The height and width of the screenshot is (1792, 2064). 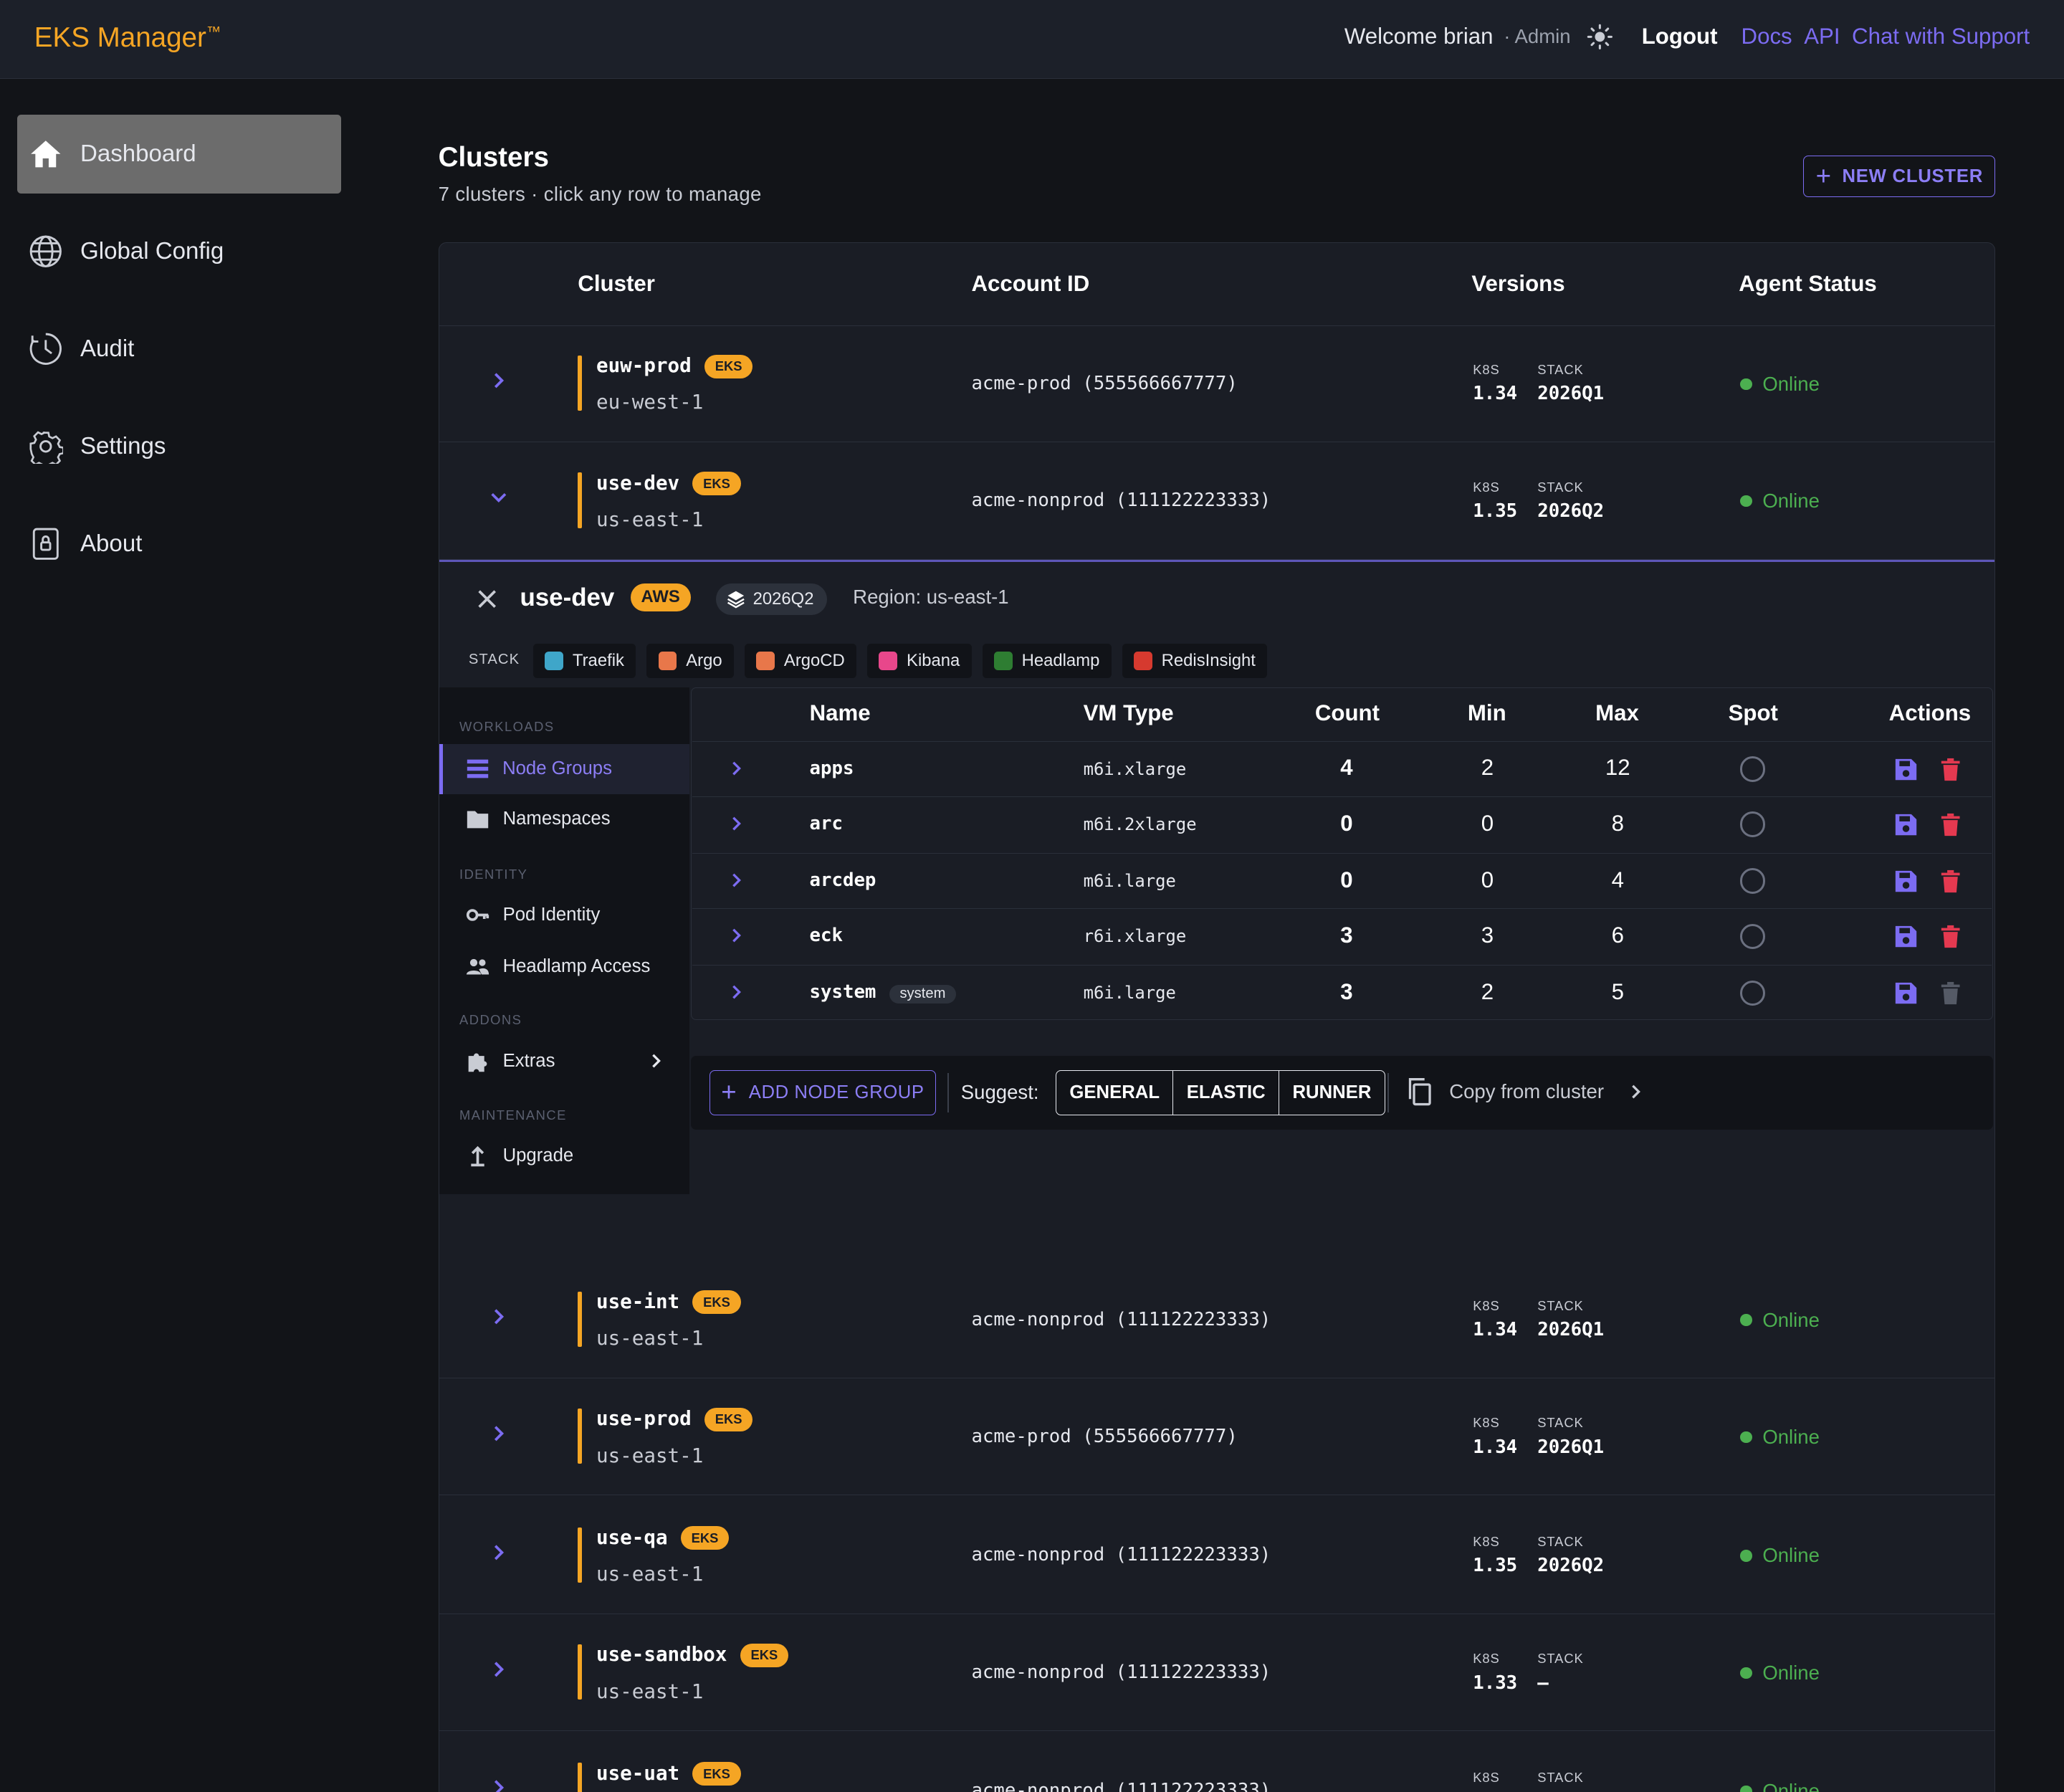 I want to click on column-header-versions: Versions, so click(x=1517, y=284).